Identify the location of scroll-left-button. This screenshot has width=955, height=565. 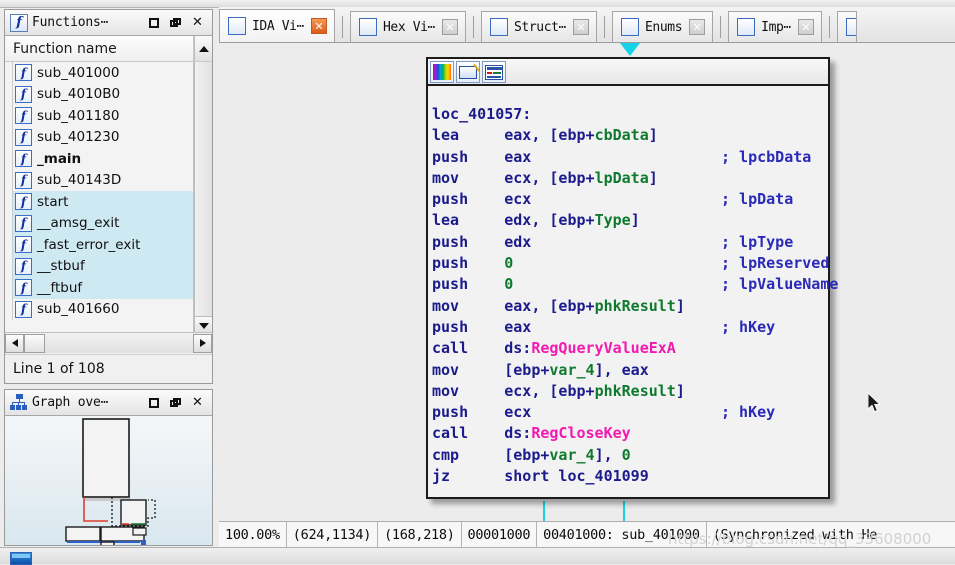
(14, 343).